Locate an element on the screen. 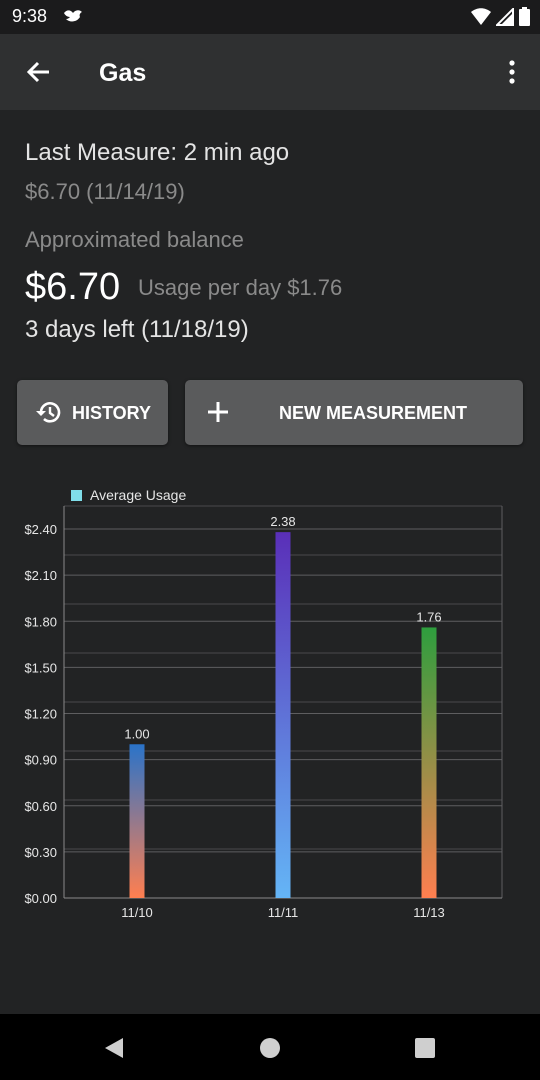  wifi-icon is located at coordinates (481, 19).